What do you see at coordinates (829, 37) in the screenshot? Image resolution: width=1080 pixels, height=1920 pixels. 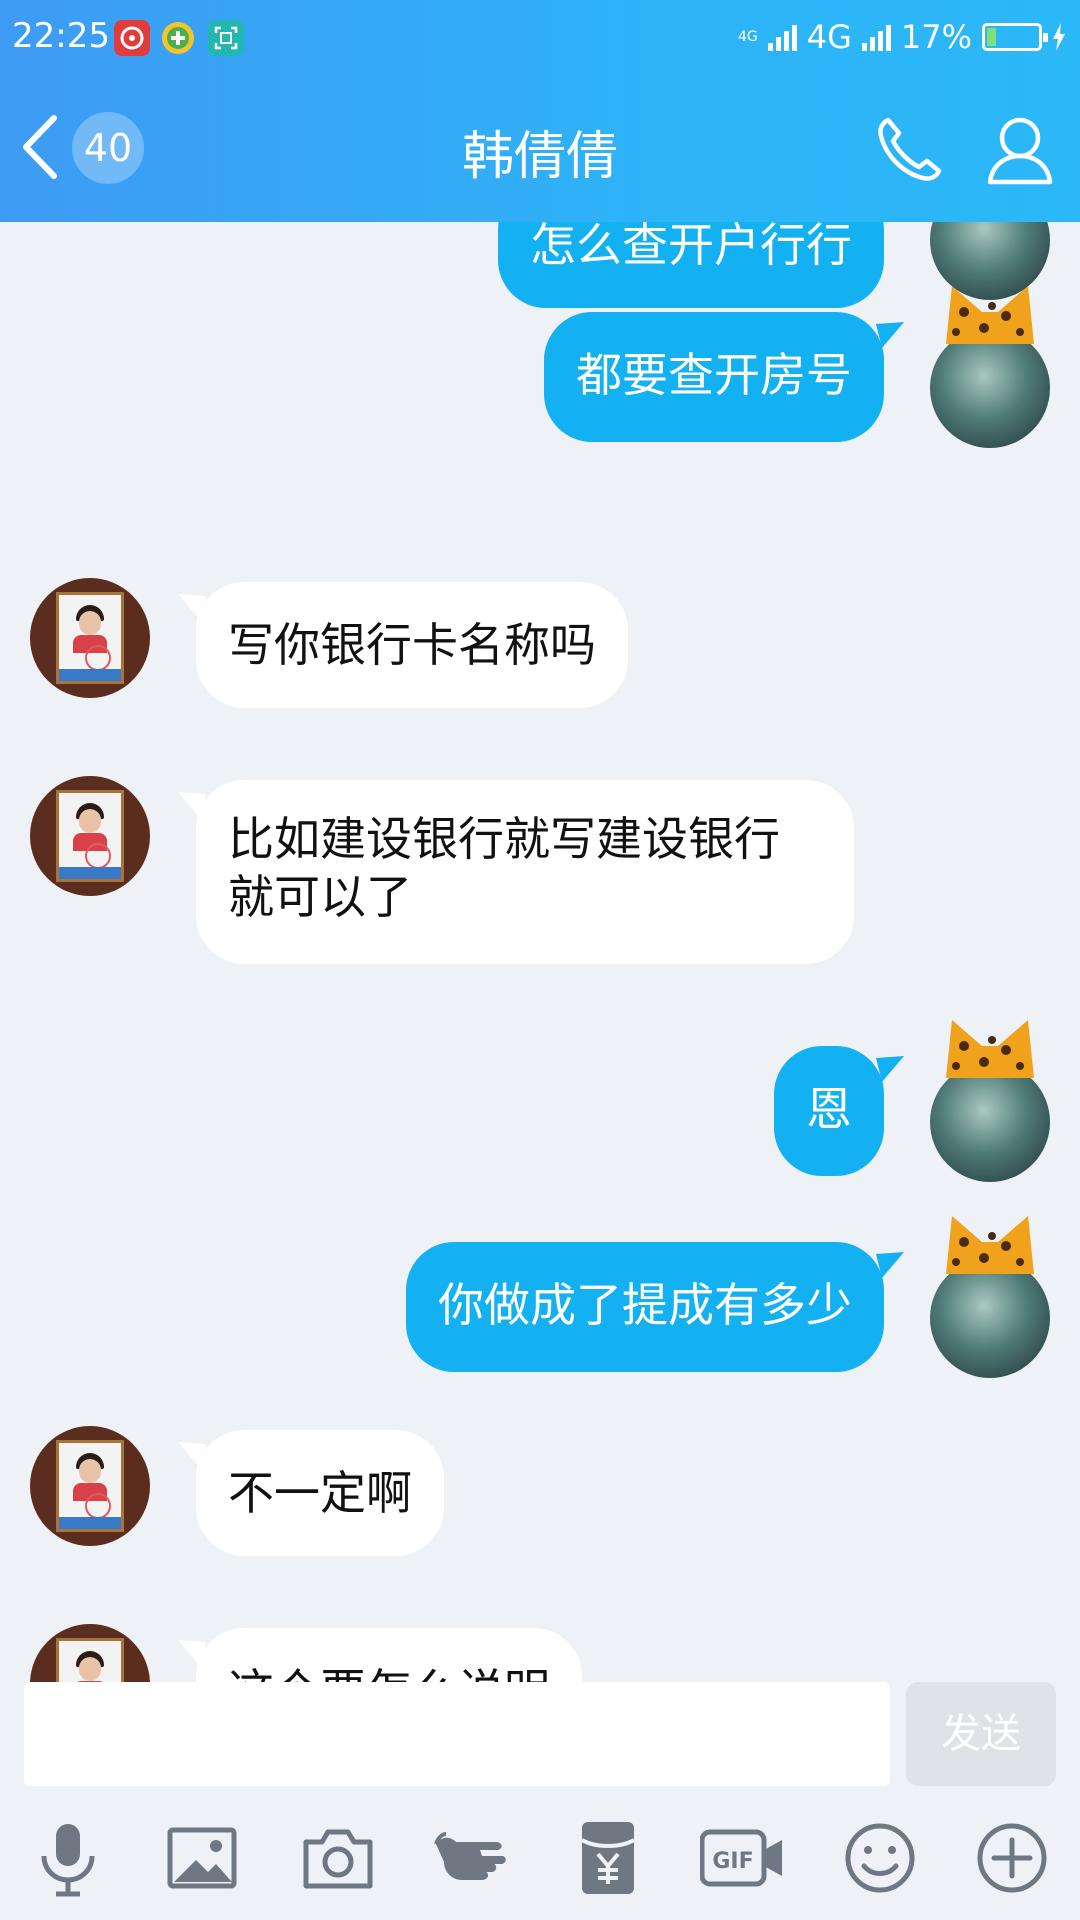 I see `network-type: 4G` at bounding box center [829, 37].